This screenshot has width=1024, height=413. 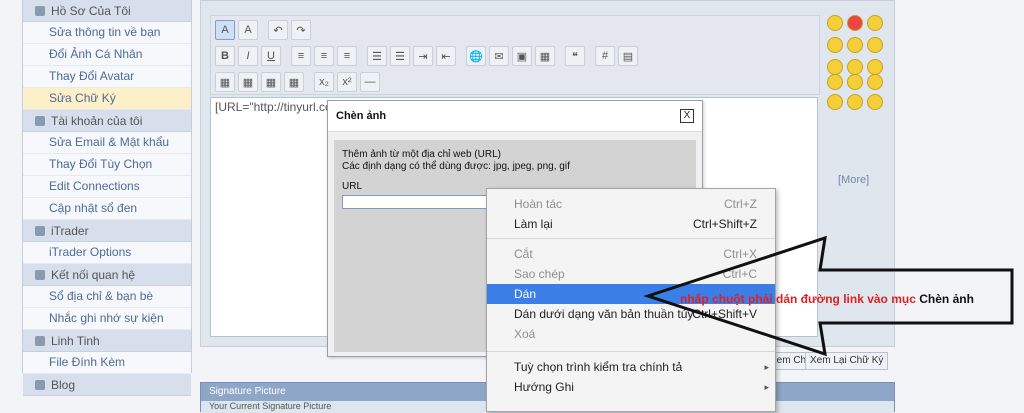 What do you see at coordinates (107, 253) in the screenshot?
I see `sidebar-item-itrader-options: iTrader Options` at bounding box center [107, 253].